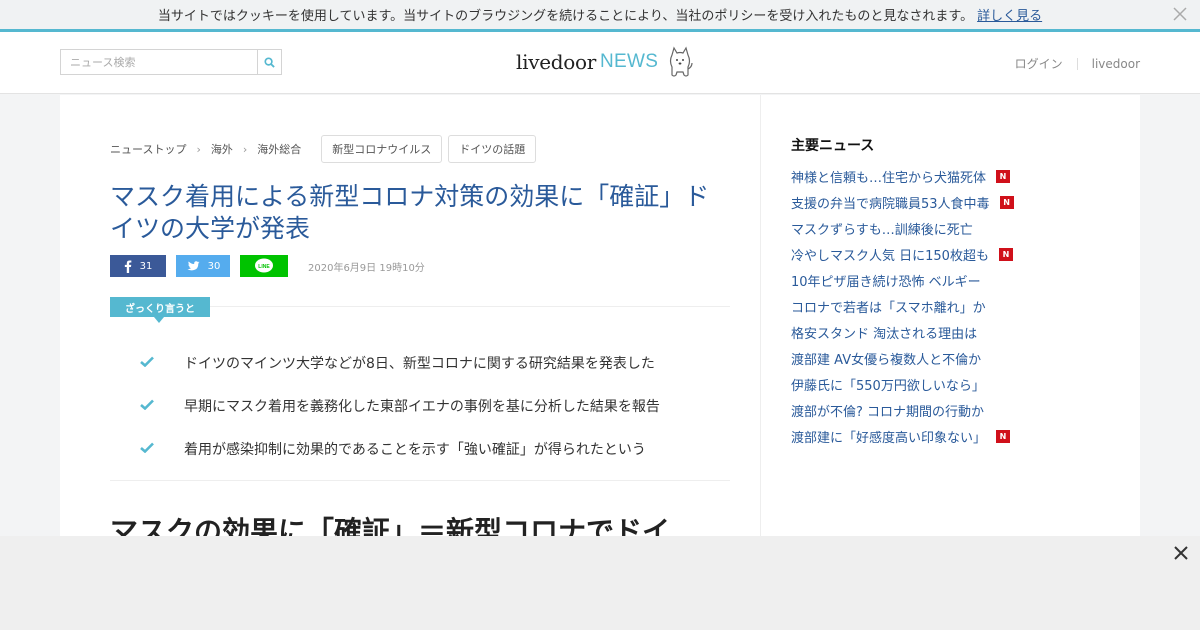 This screenshot has height=630, width=1200. Describe the element at coordinates (366, 268) in the screenshot. I see `publish-date: 2020年6月9日 19時10分` at that location.